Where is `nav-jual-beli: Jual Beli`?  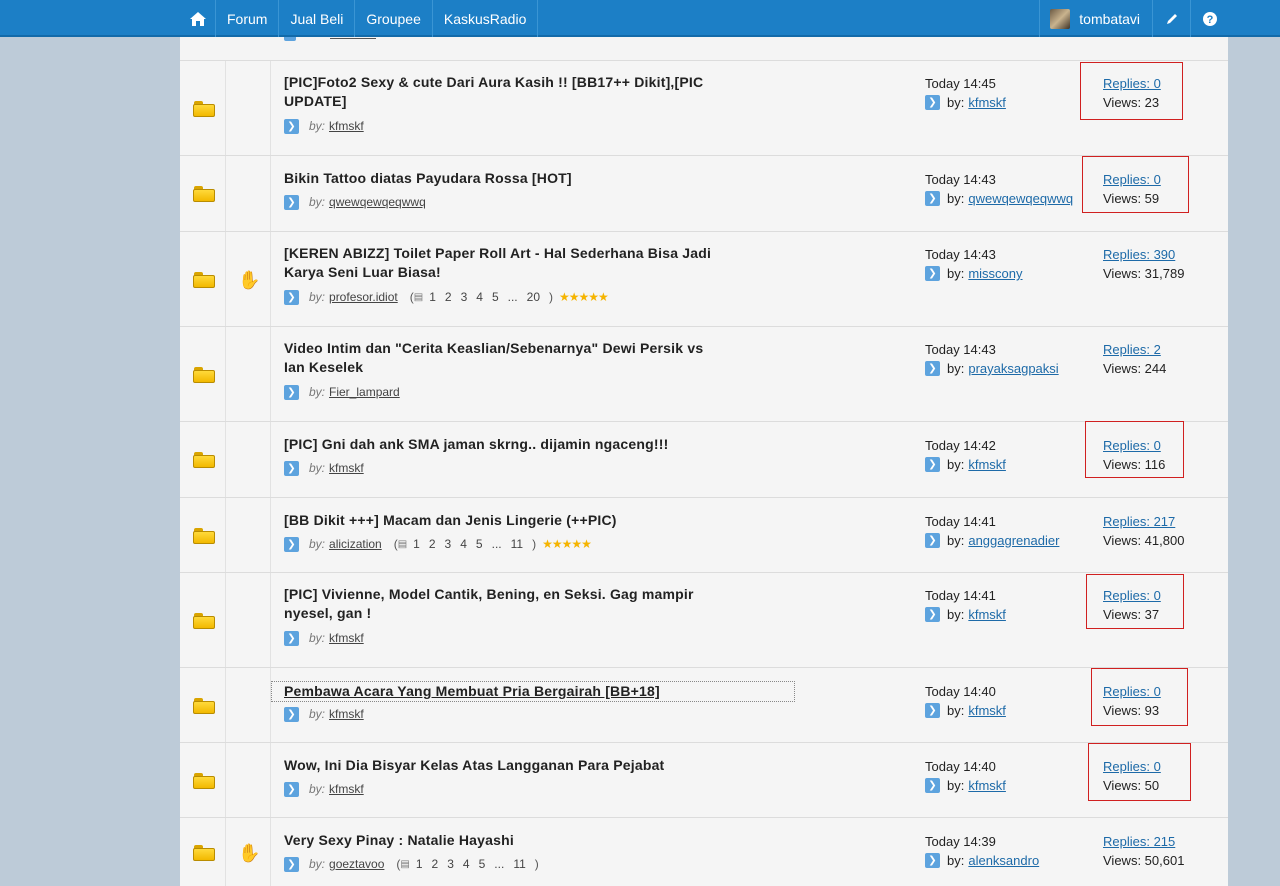
nav-jual-beli: Jual Beli is located at coordinates (317, 18).